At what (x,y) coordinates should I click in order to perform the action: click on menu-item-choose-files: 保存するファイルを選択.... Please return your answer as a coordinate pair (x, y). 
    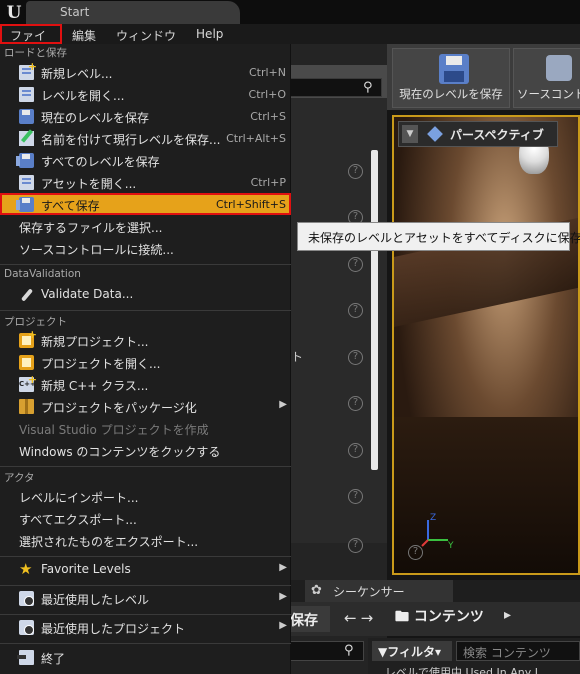
    Looking at the image, I should click on (145, 226).